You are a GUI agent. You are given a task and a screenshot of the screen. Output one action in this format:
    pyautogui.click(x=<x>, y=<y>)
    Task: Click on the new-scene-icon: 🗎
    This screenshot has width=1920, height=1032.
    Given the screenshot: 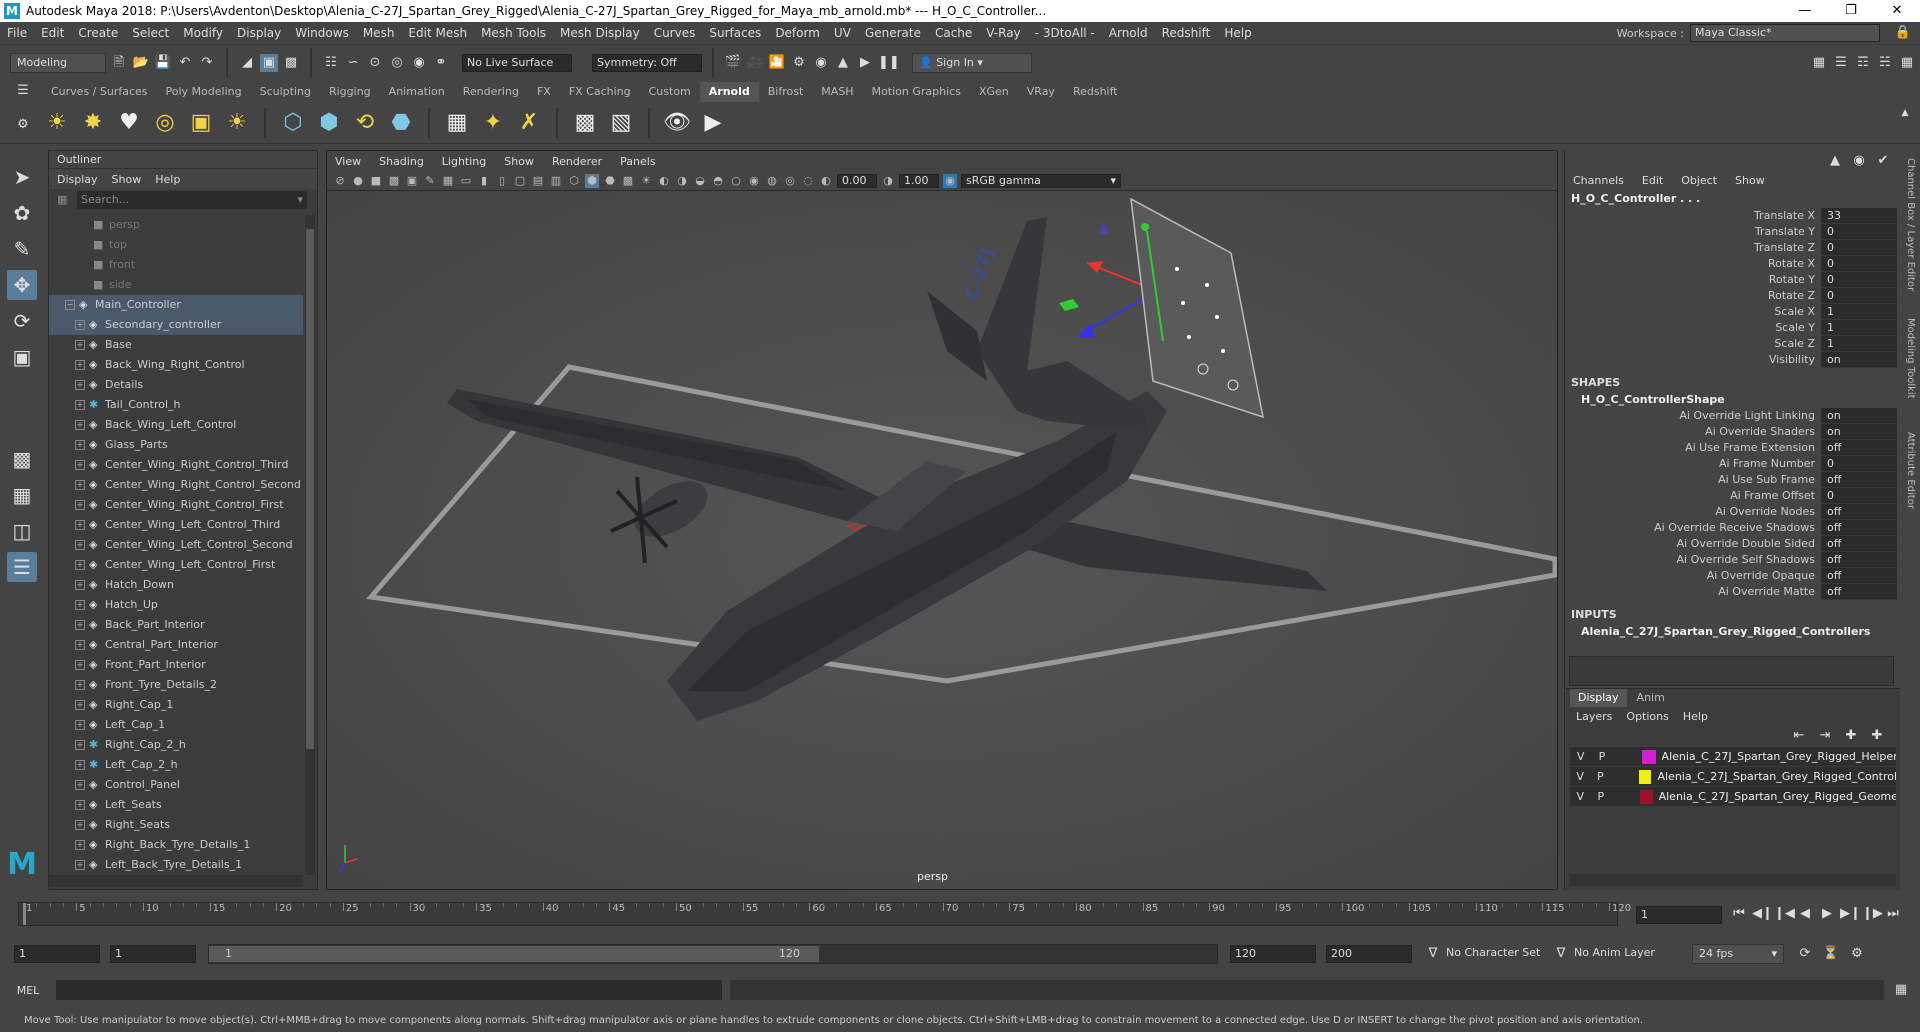 What is the action you would take?
    pyautogui.click(x=119, y=63)
    